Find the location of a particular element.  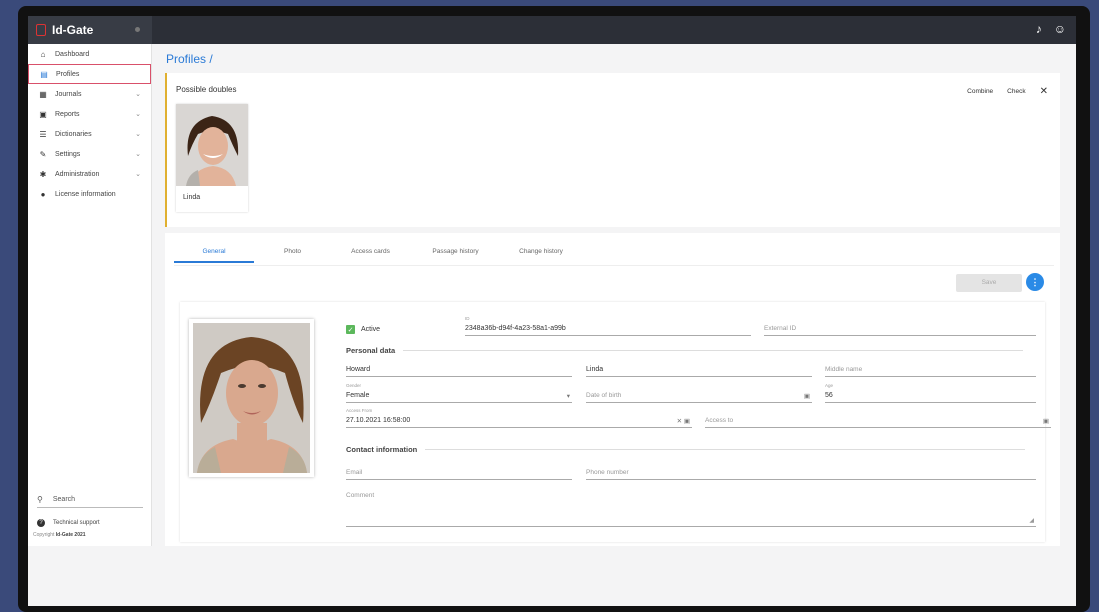

sidebar-item-profiles: ▤ Profiles is located at coordinates (89, 74).